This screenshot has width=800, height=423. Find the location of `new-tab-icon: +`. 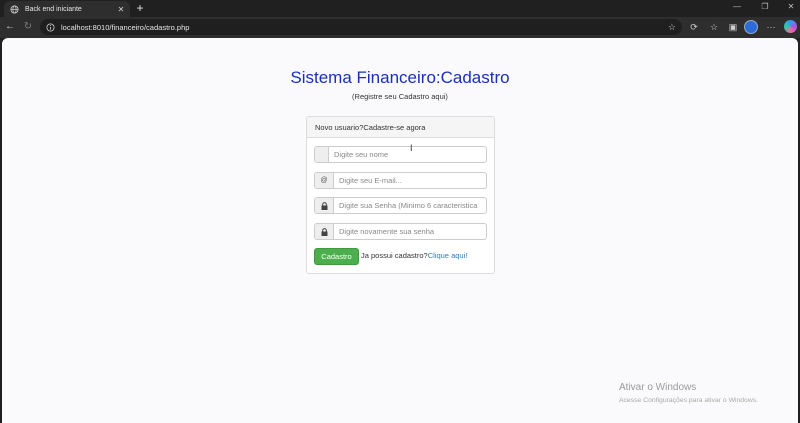

new-tab-icon: + is located at coordinates (140, 8).